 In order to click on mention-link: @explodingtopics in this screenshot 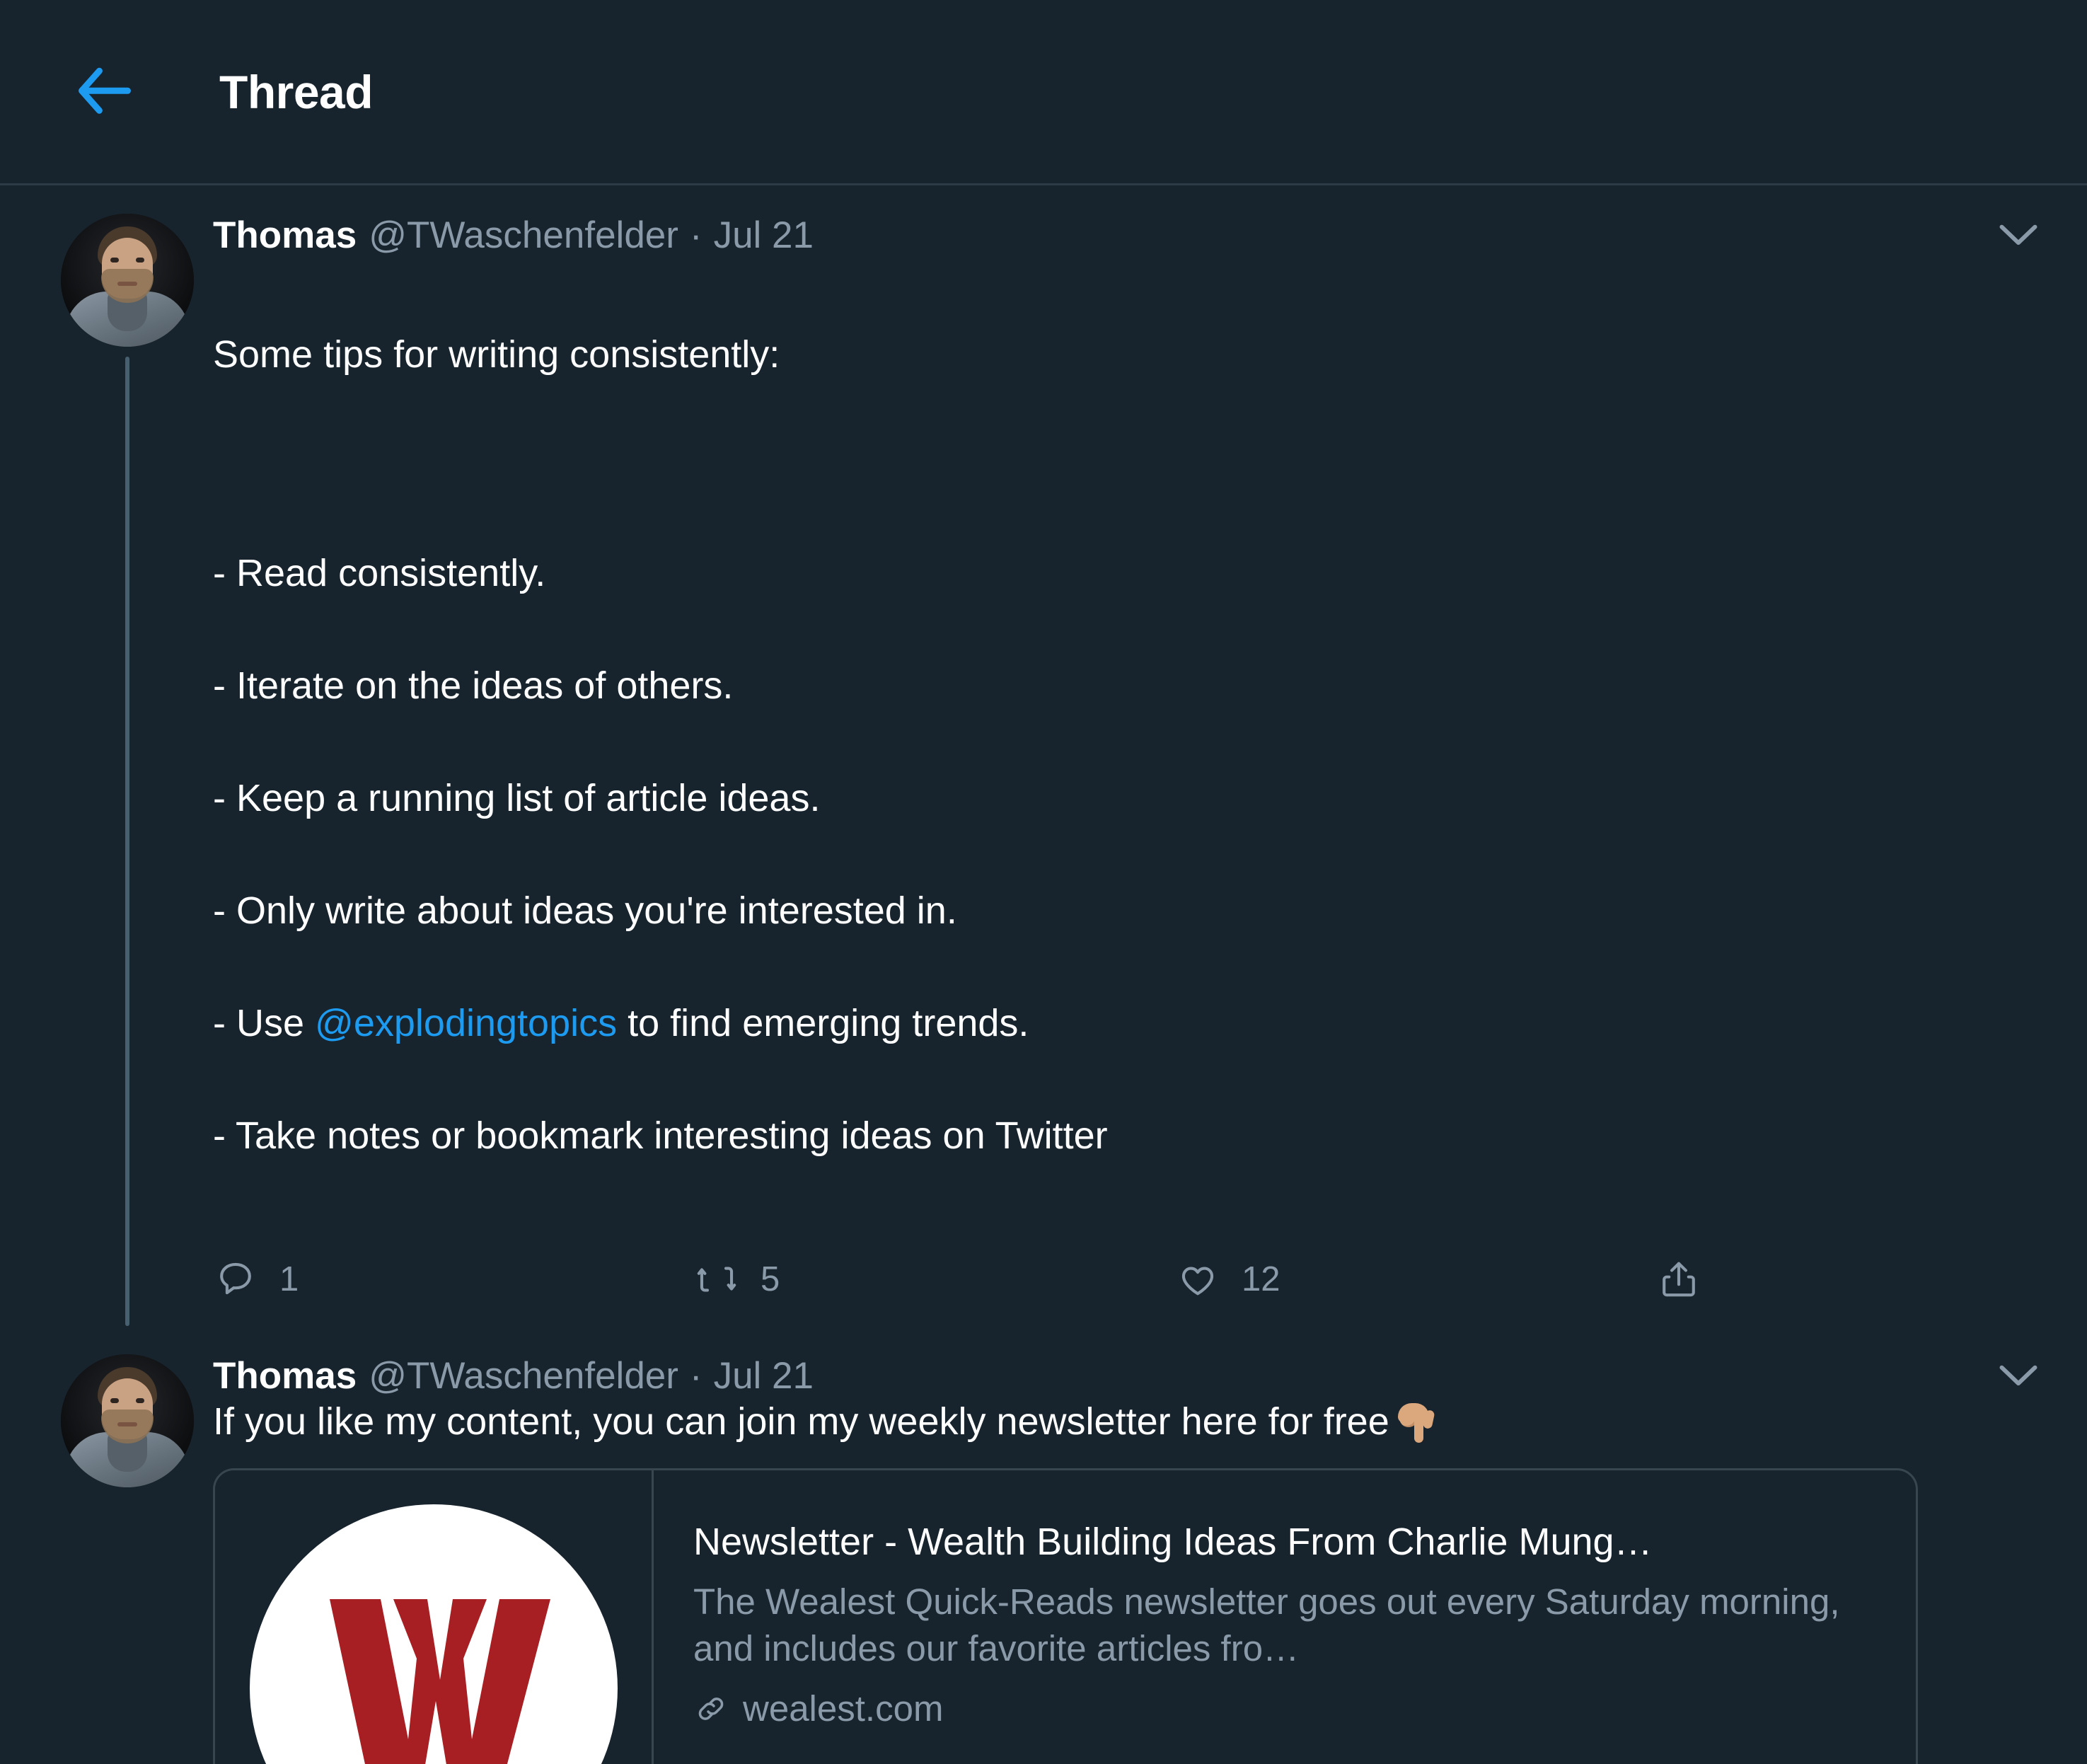, I will do `click(466, 1023)`.